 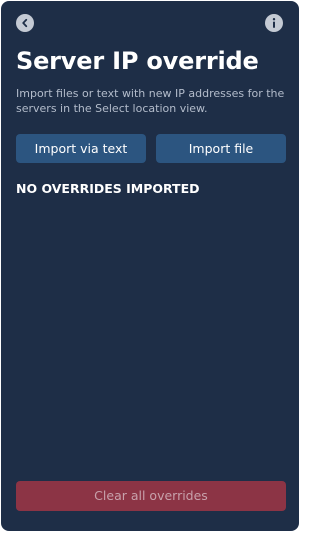 I want to click on info-icon, so click(x=274, y=23).